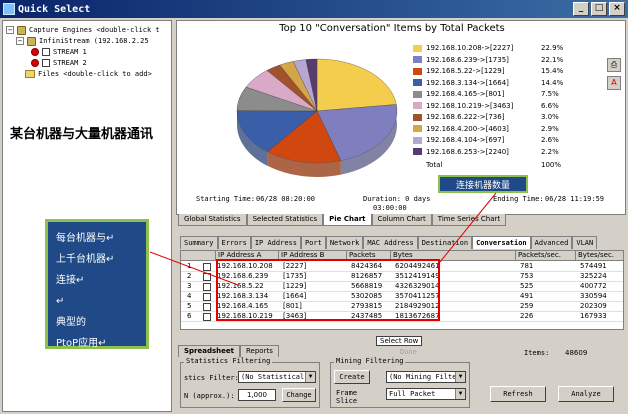  What do you see at coordinates (467, 128) in the screenshot?
I see `legend-label: 192.168.4.200->[4603]` at bounding box center [467, 128].